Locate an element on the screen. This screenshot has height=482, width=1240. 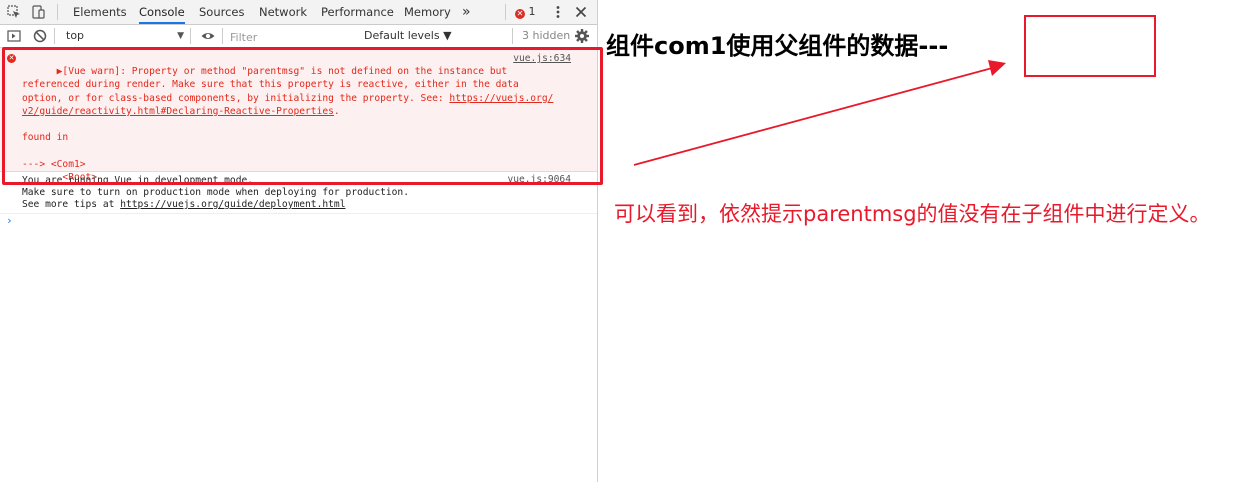
console-toolbar: top ▼ Default levels ▼ 3 hidden is located at coordinates (298, 36).